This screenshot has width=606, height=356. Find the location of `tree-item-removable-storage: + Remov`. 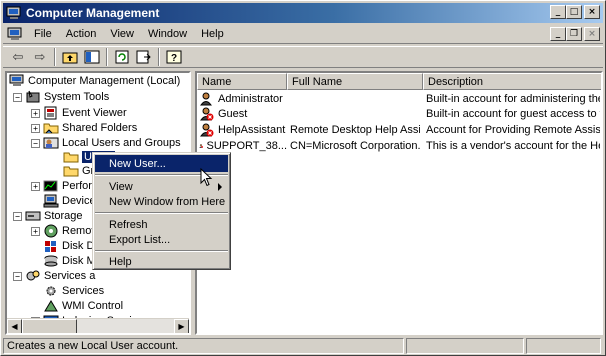

tree-item-removable-storage: + Remov is located at coordinates (64, 231).